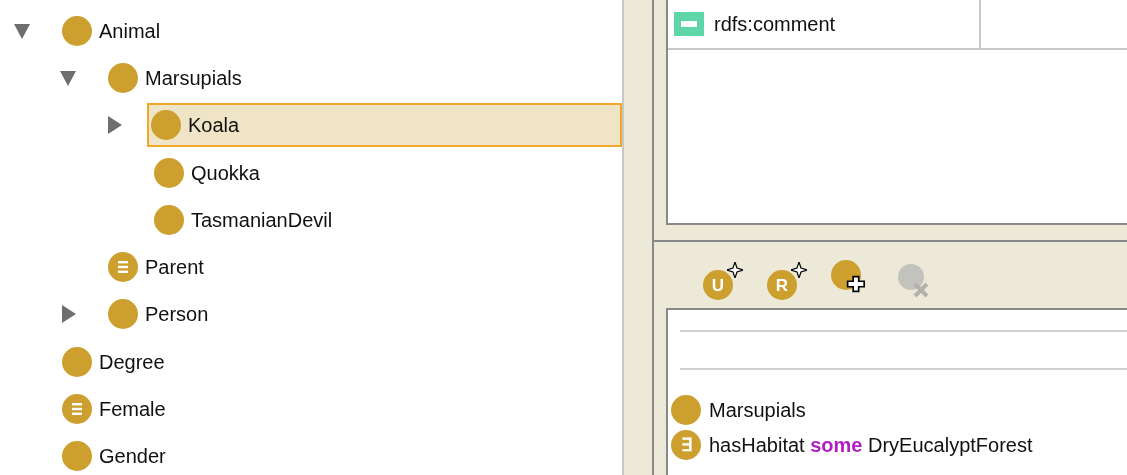  What do you see at coordinates (113, 409) in the screenshot?
I see `tree-item: Female` at bounding box center [113, 409].